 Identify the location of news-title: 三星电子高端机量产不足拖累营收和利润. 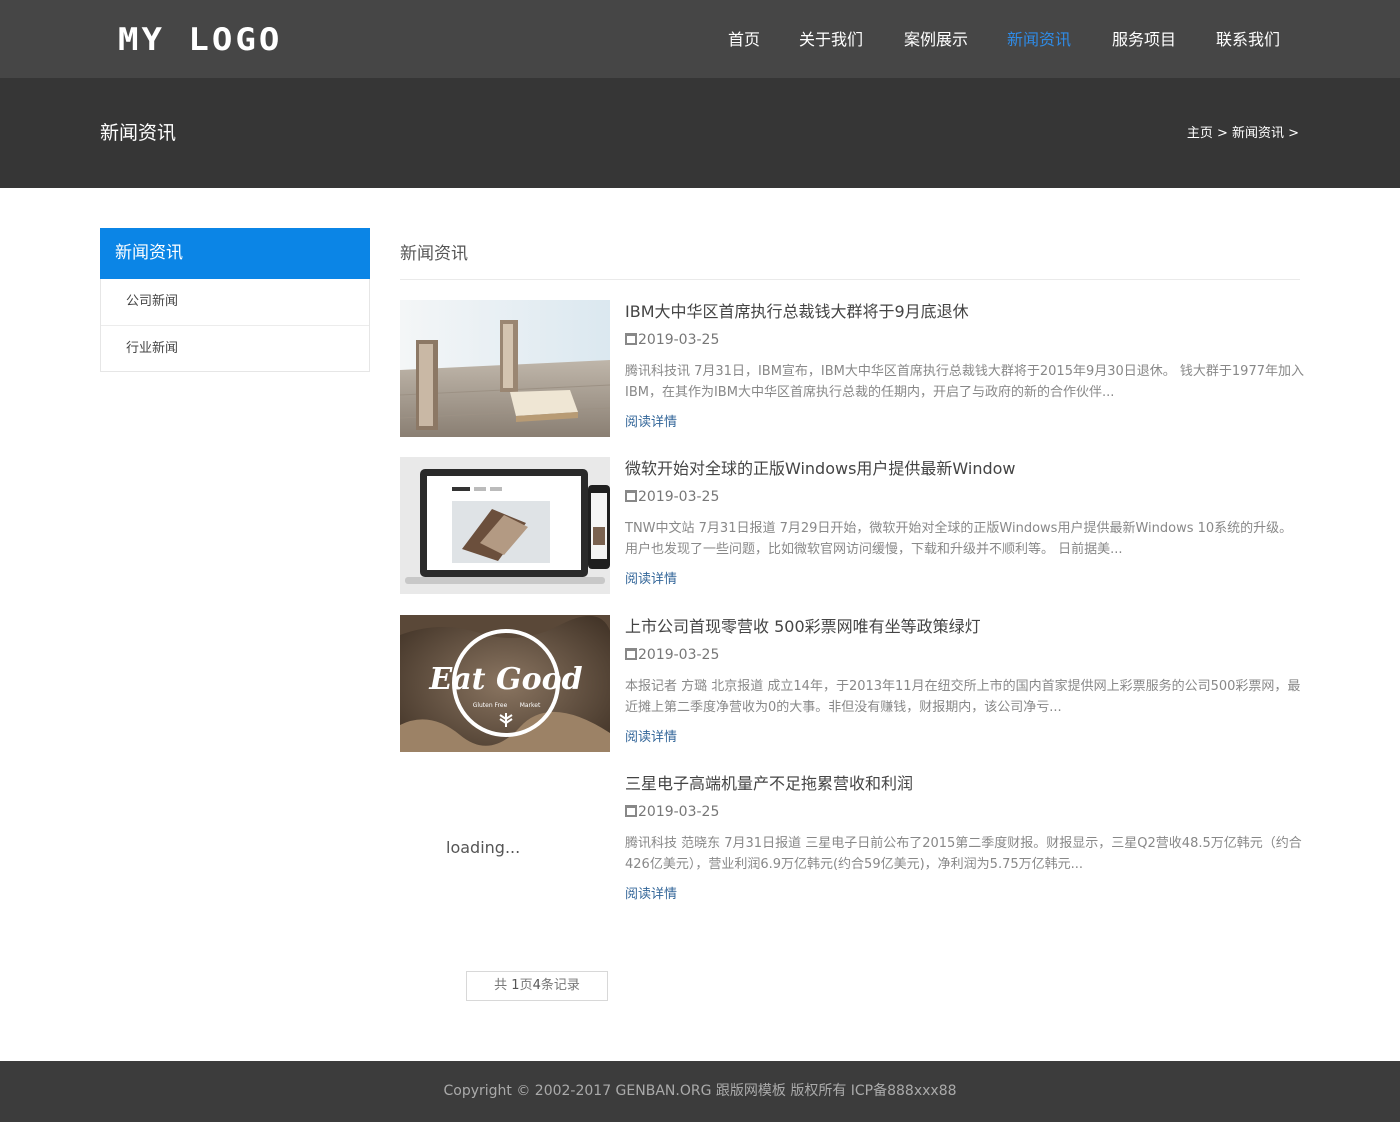
(769, 784).